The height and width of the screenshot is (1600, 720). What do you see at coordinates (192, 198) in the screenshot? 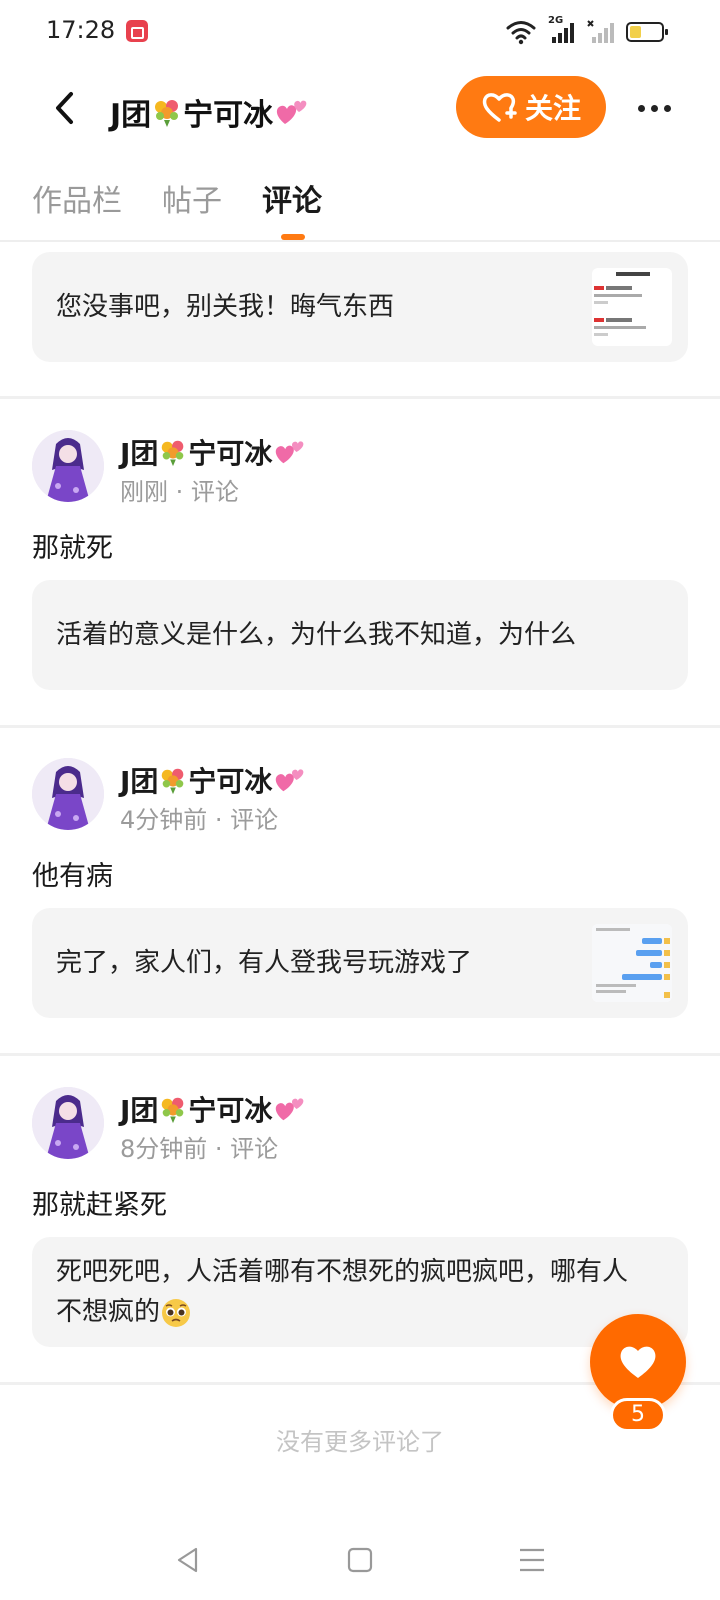
I see `tab-posts: 帖子` at bounding box center [192, 198].